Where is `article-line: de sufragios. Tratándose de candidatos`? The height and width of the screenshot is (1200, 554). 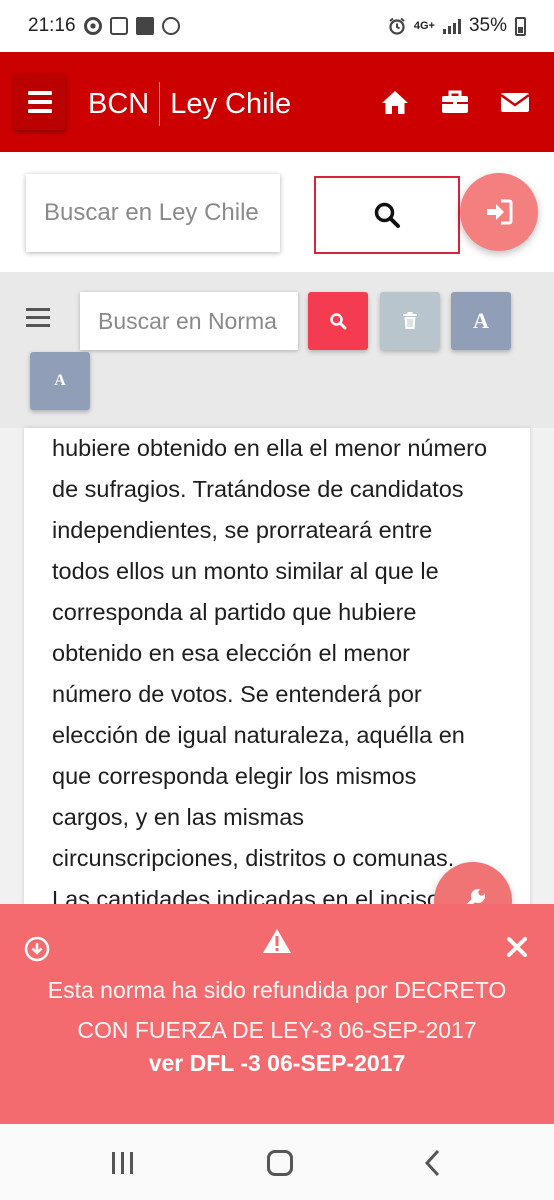 article-line: de sufragios. Tratándose de candidatos is located at coordinates (258, 489).